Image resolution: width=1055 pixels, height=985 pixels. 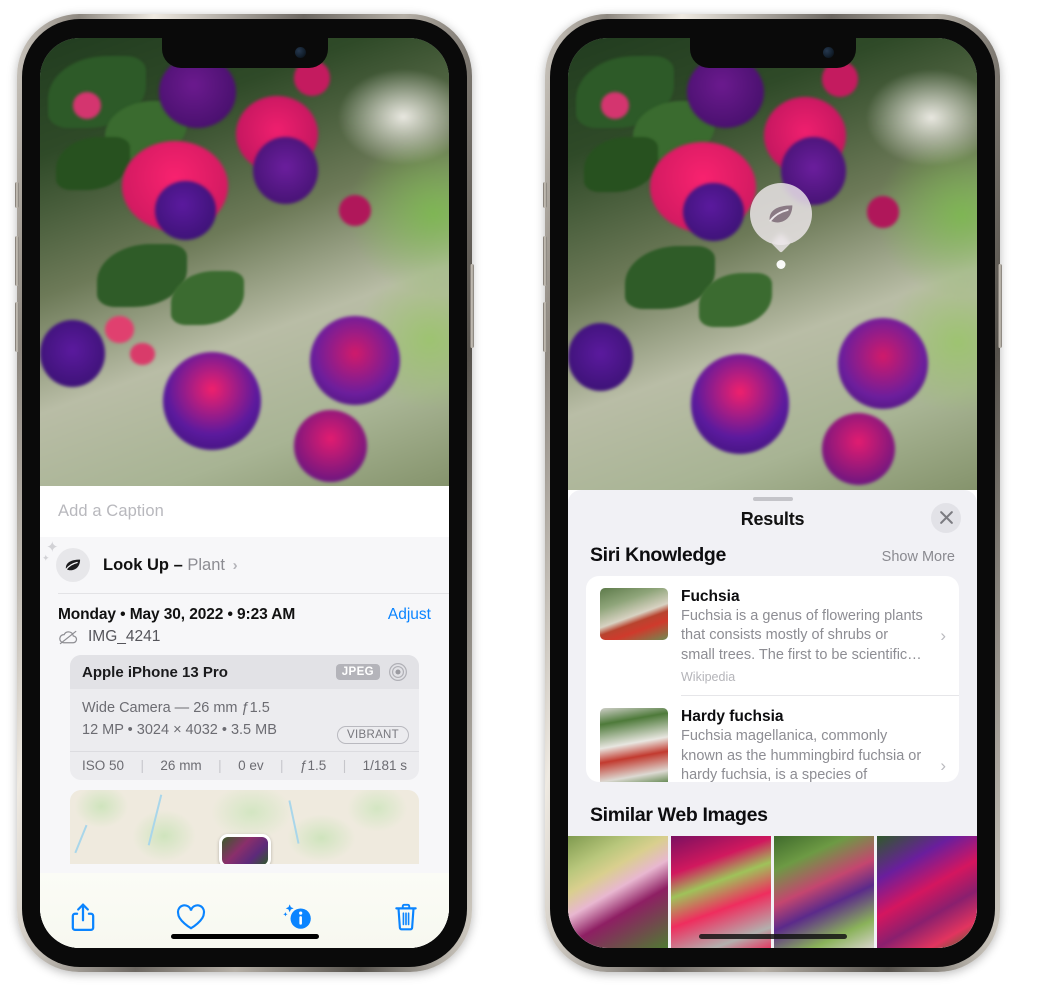 I want to click on exif-row: ISO 50 | 26 mm | 0 ev | ƒ1.5 | 1/181 s, so click(x=244, y=765).